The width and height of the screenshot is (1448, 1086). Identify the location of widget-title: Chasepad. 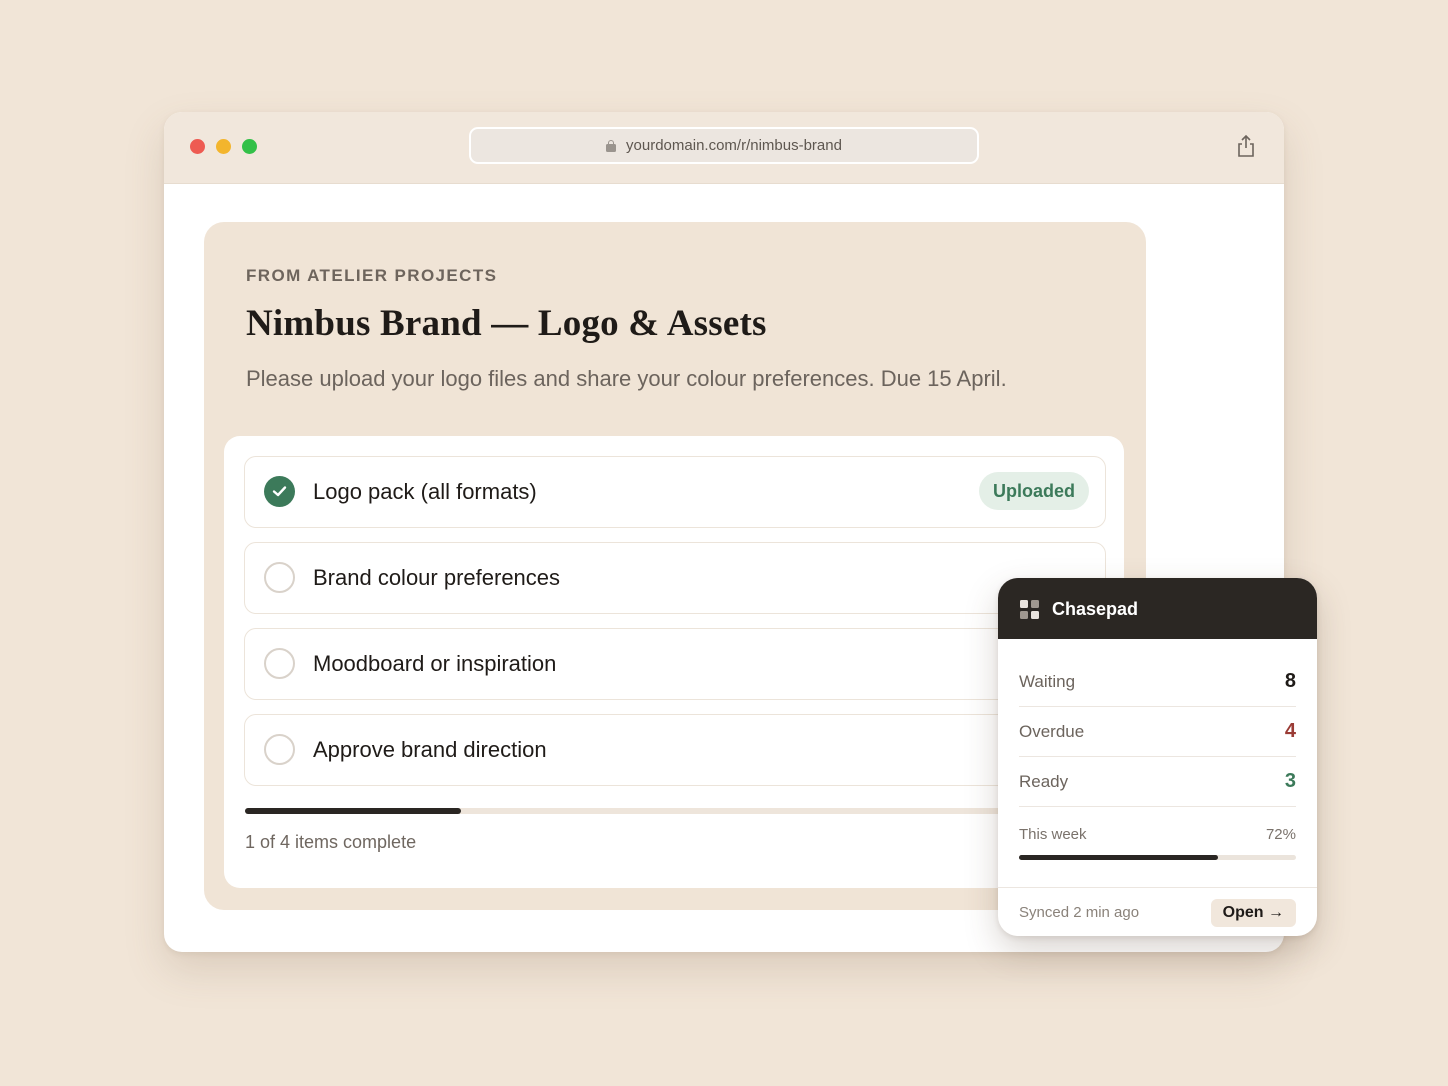
(1095, 609).